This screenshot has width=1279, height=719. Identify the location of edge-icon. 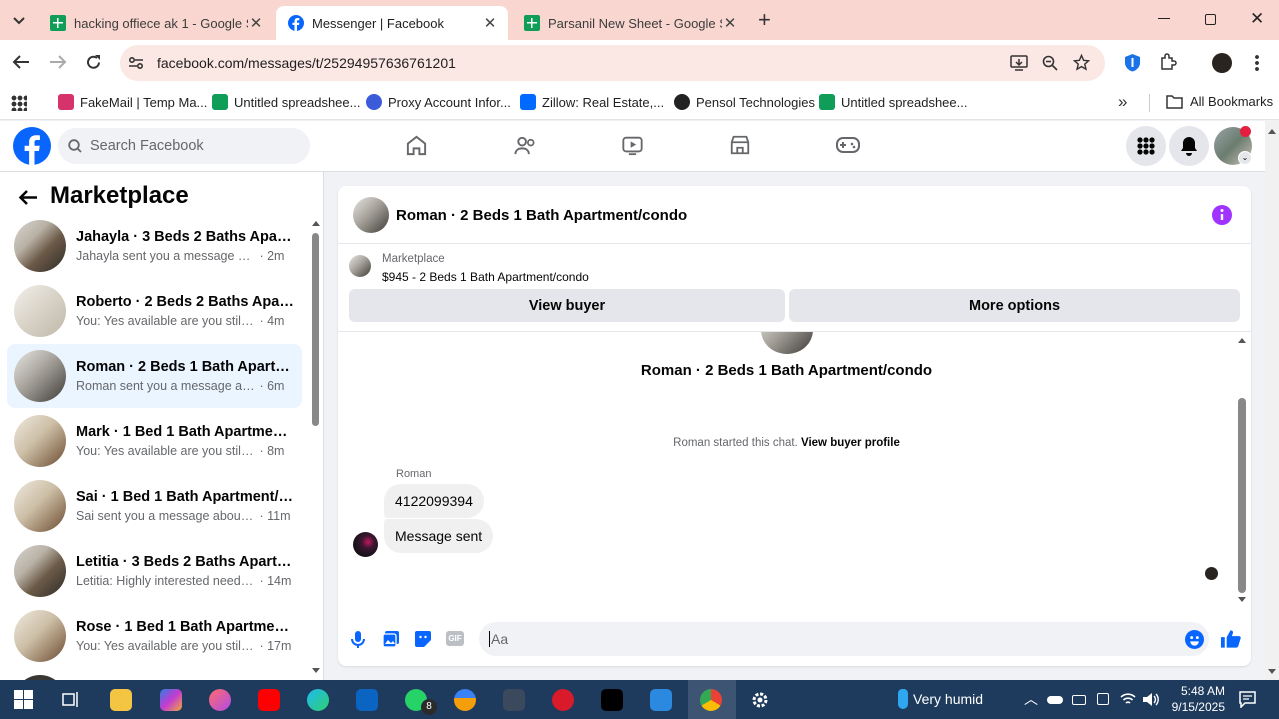
(318, 700).